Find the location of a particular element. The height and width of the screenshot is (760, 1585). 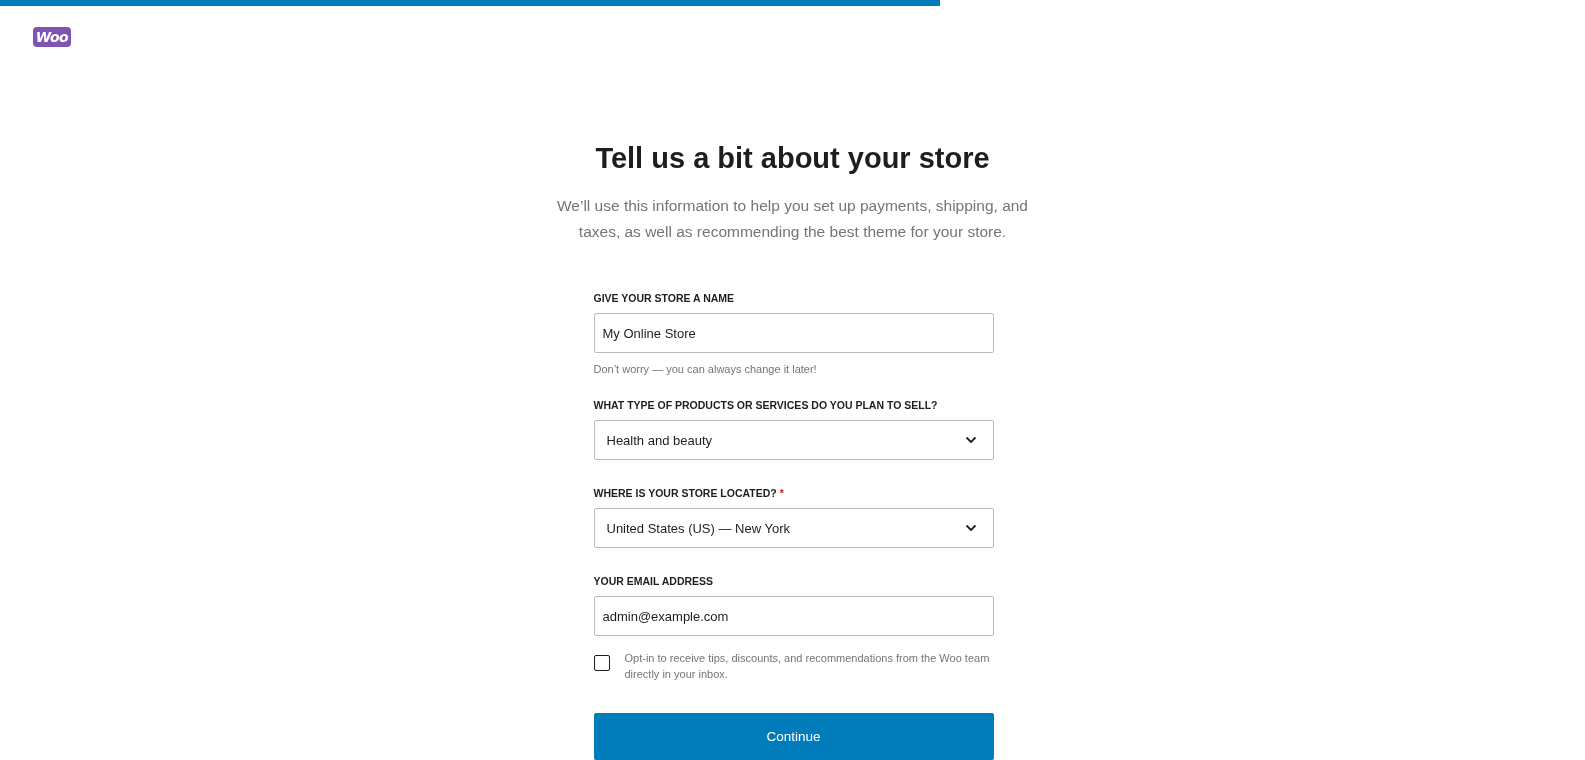

help-text: Don’t worry — you can always change it later! is located at coordinates (705, 369).